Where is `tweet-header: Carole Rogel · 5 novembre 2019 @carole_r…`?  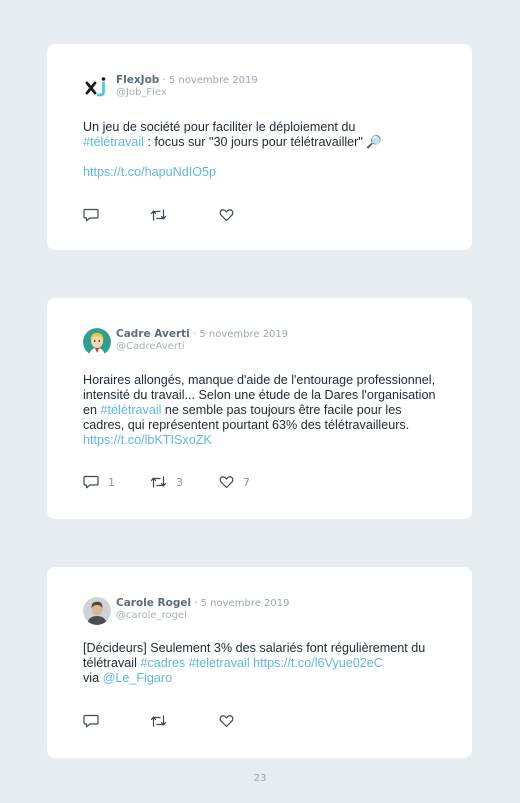
tweet-header: Carole Rogel · 5 novembre 2019 @carole_r… is located at coordinates (263, 614).